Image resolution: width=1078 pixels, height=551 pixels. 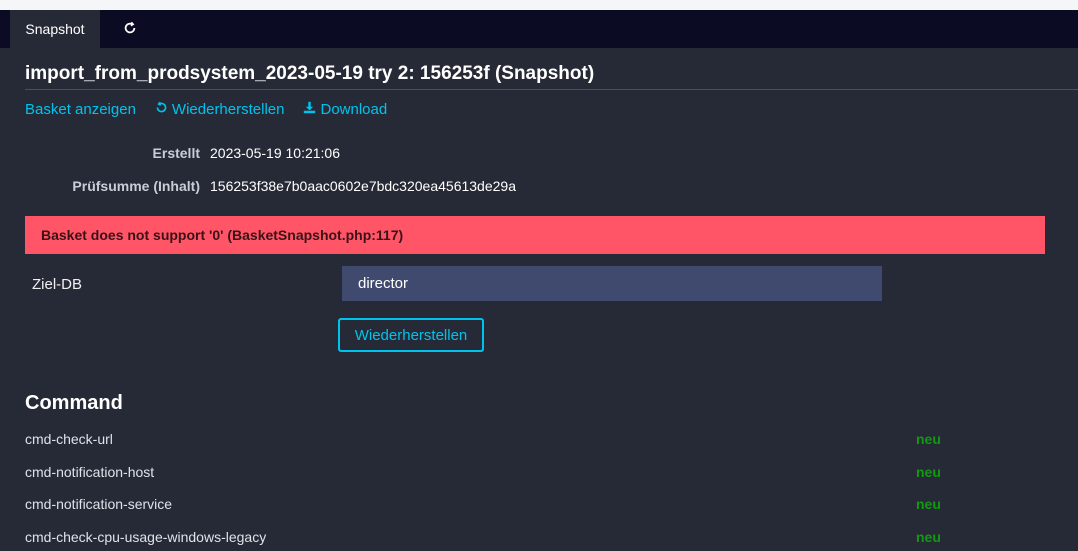 I want to click on list-item: cmd-check-url neu, so click(x=525, y=442).